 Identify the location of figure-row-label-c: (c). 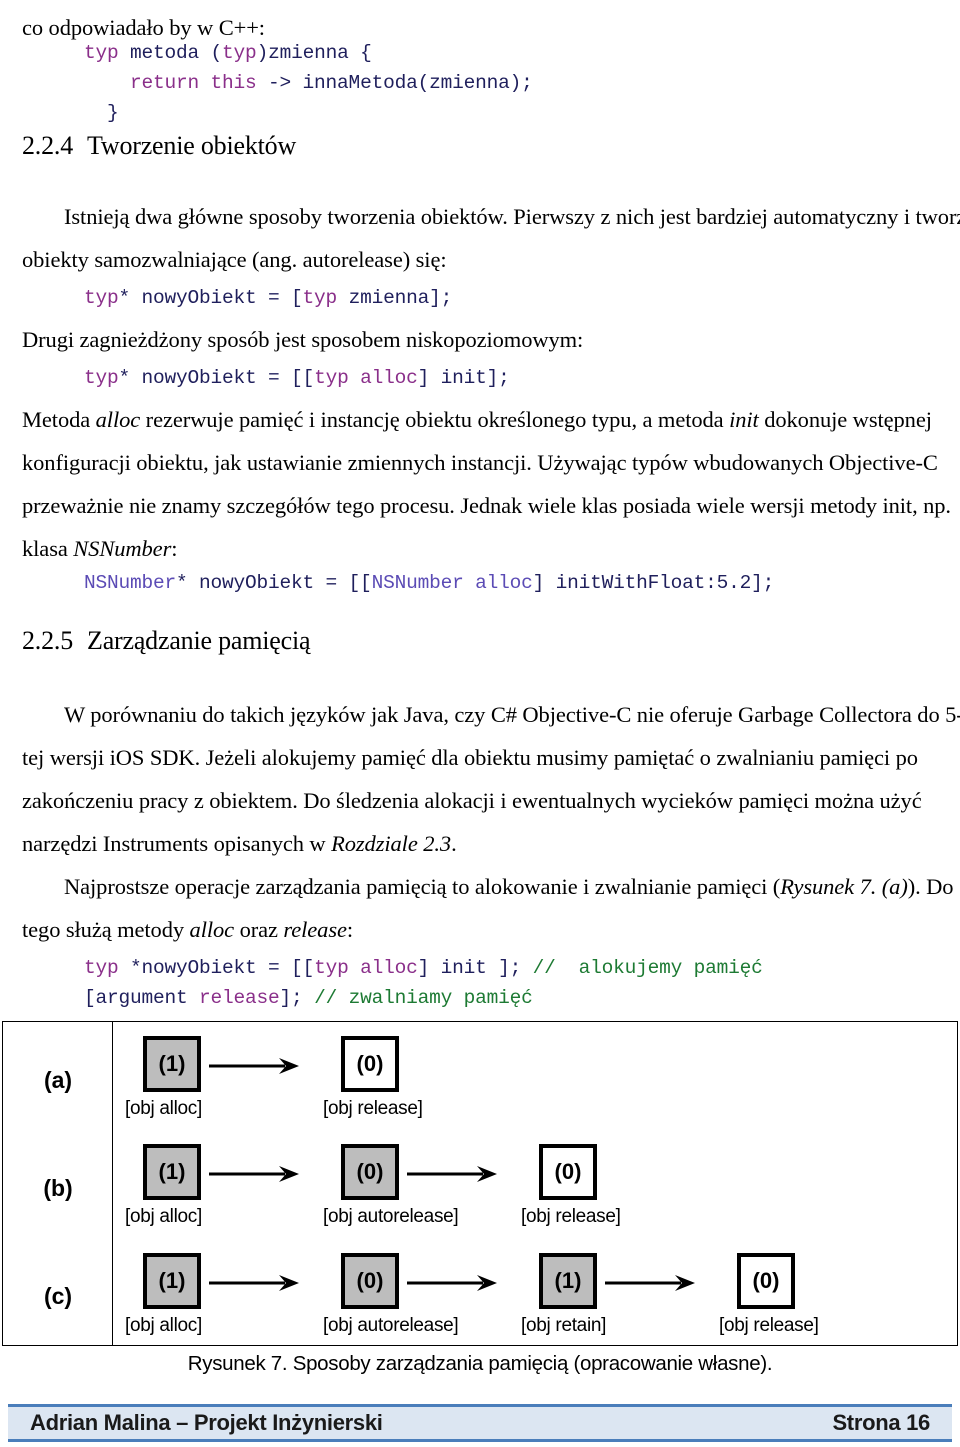
(58, 1296).